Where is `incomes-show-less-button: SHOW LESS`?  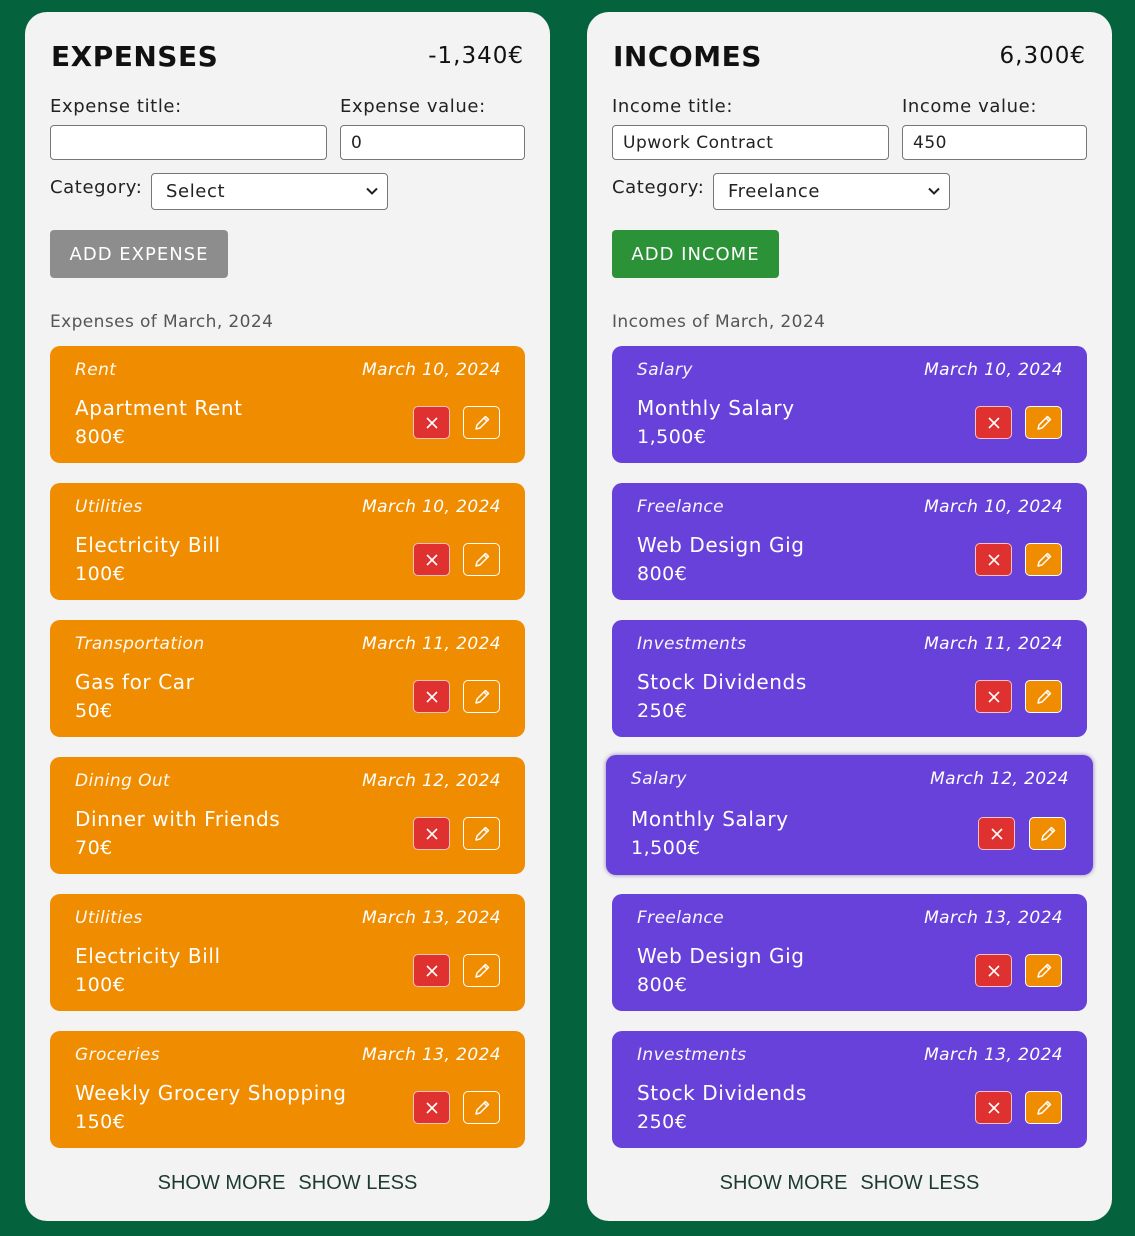
incomes-show-less-button: SHOW LESS is located at coordinates (919, 1183).